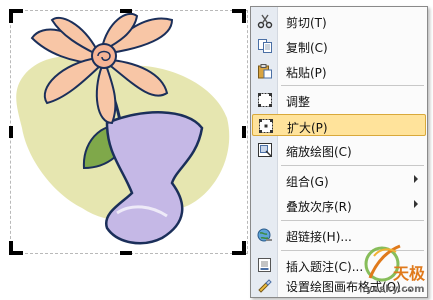 This screenshot has width=433, height=300. What do you see at coordinates (265, 285) in the screenshot?
I see `format-canvas-icon` at bounding box center [265, 285].